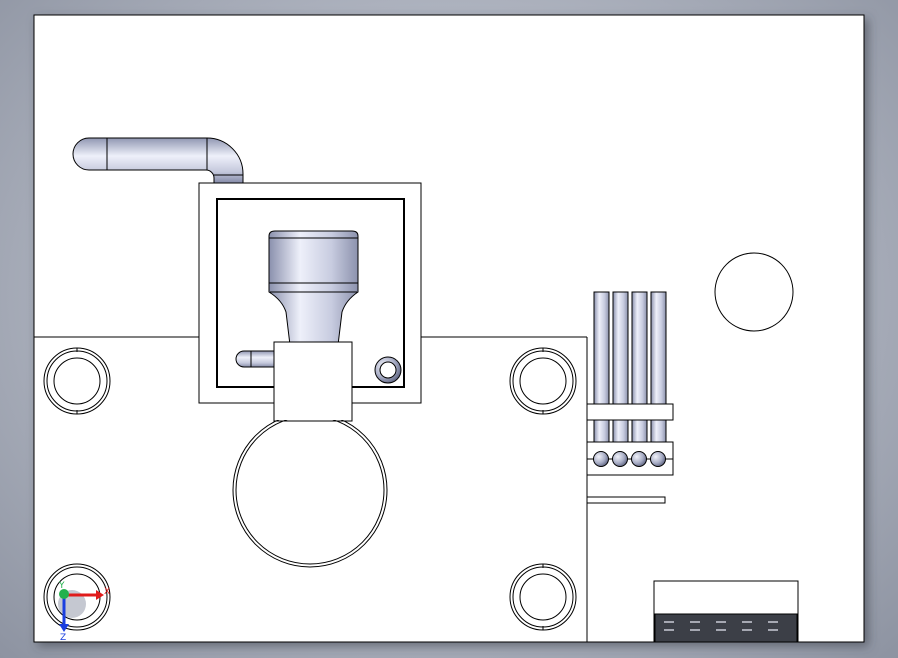  Describe the element at coordinates (388, 370) in the screenshot. I see `small-ring` at that location.